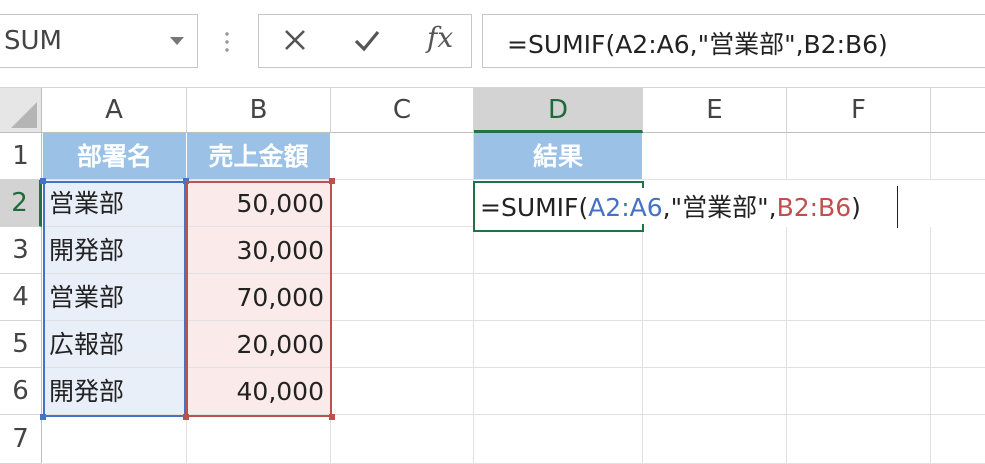  Describe the element at coordinates (259, 297) in the screenshot. I see `table-cell-b4: 70,000` at that location.